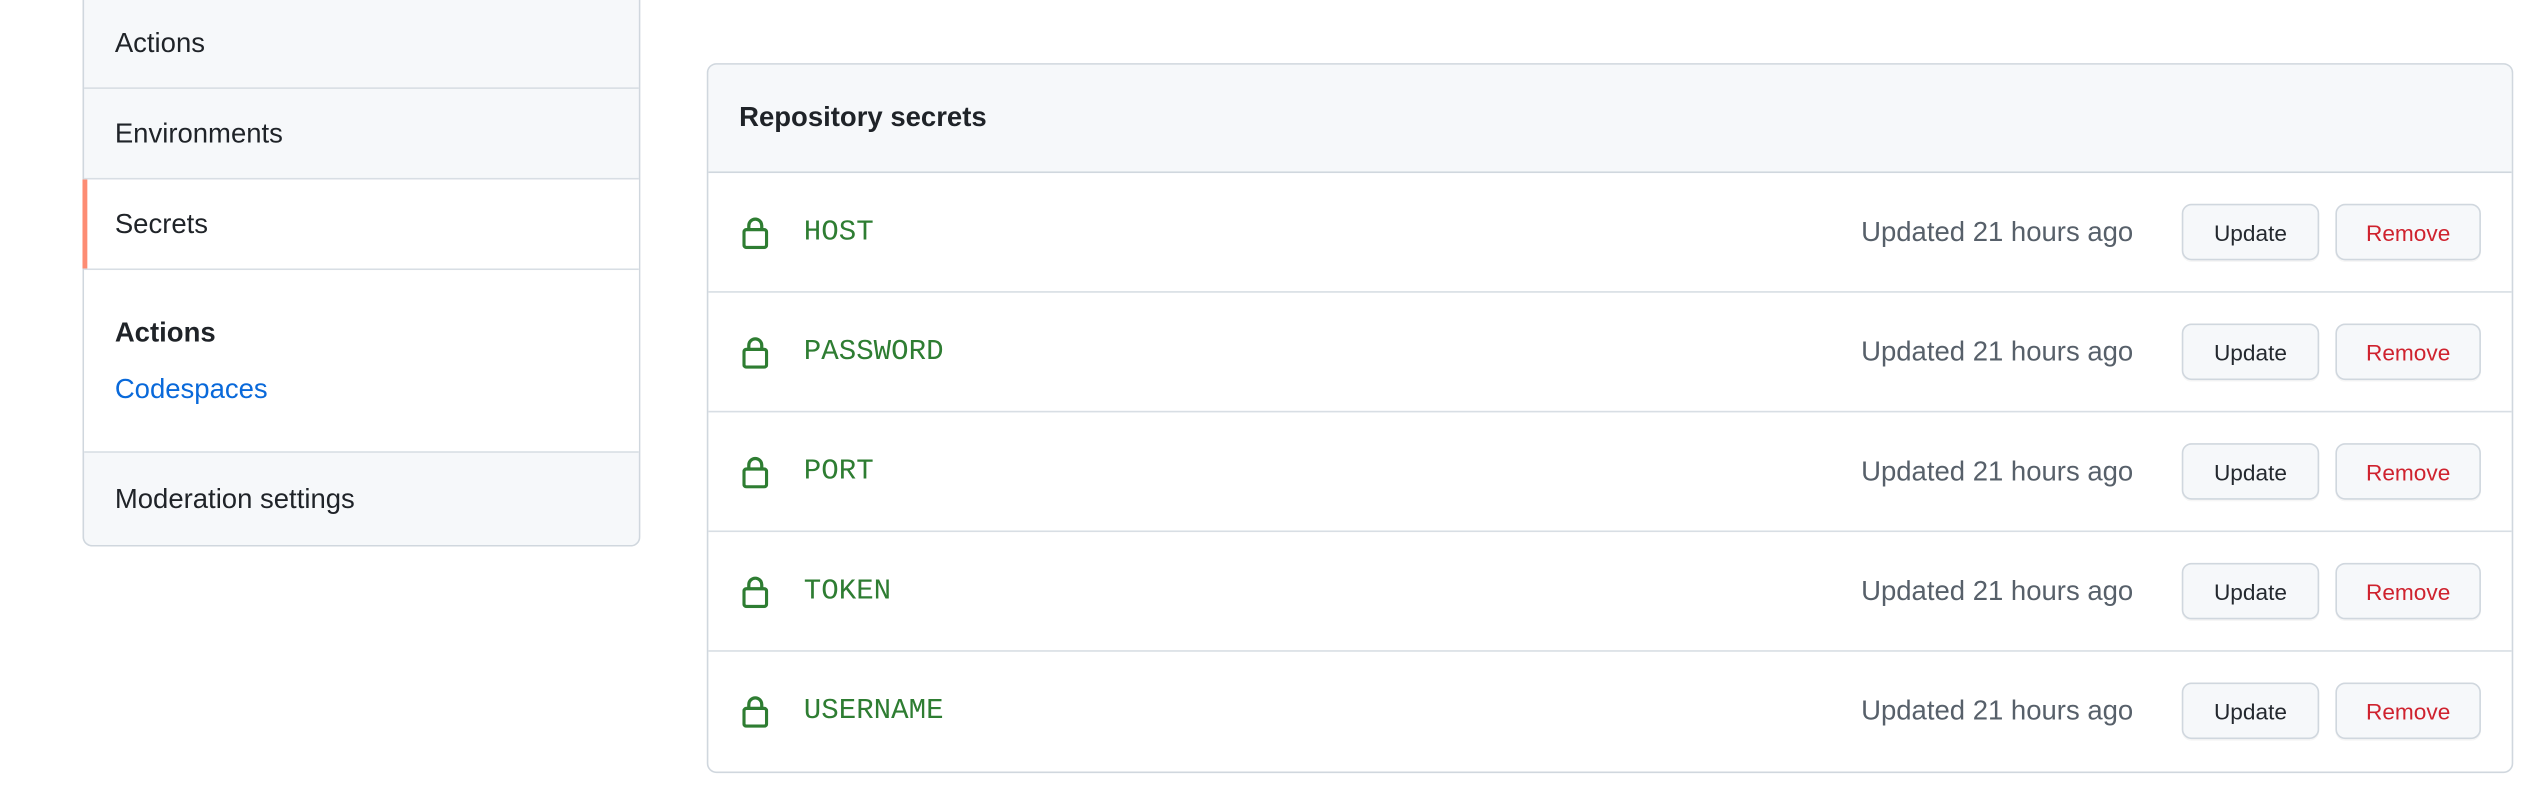 Image resolution: width=2536 pixels, height=786 pixels. Describe the element at coordinates (873, 351) in the screenshot. I see `secret-name: PASSWORD` at that location.